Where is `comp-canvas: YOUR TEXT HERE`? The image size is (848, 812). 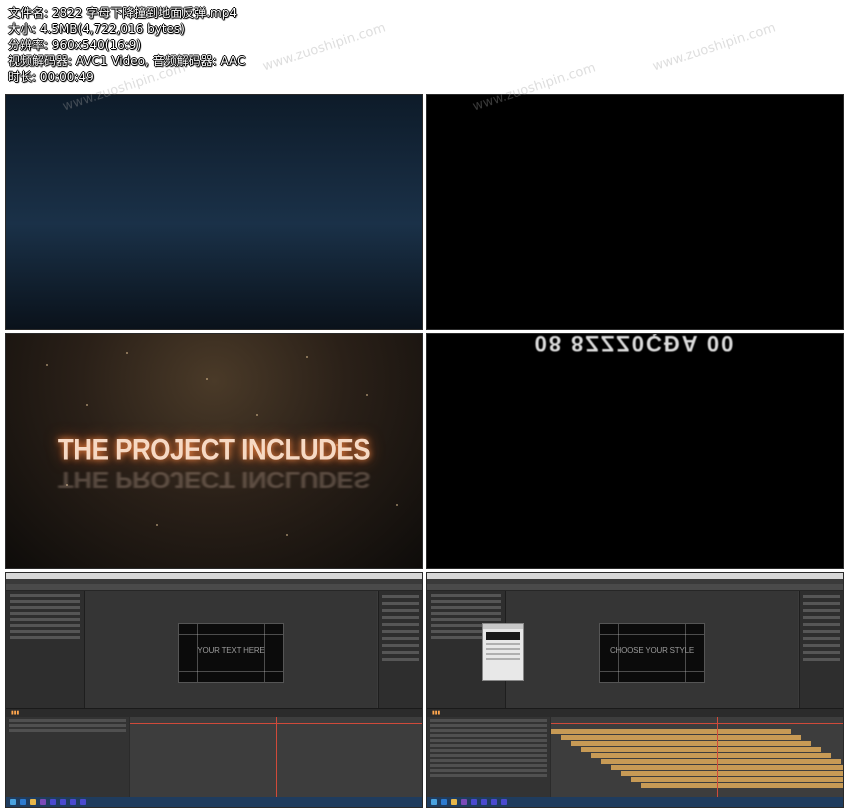
comp-canvas: YOUR TEXT HERE is located at coordinates (231, 653).